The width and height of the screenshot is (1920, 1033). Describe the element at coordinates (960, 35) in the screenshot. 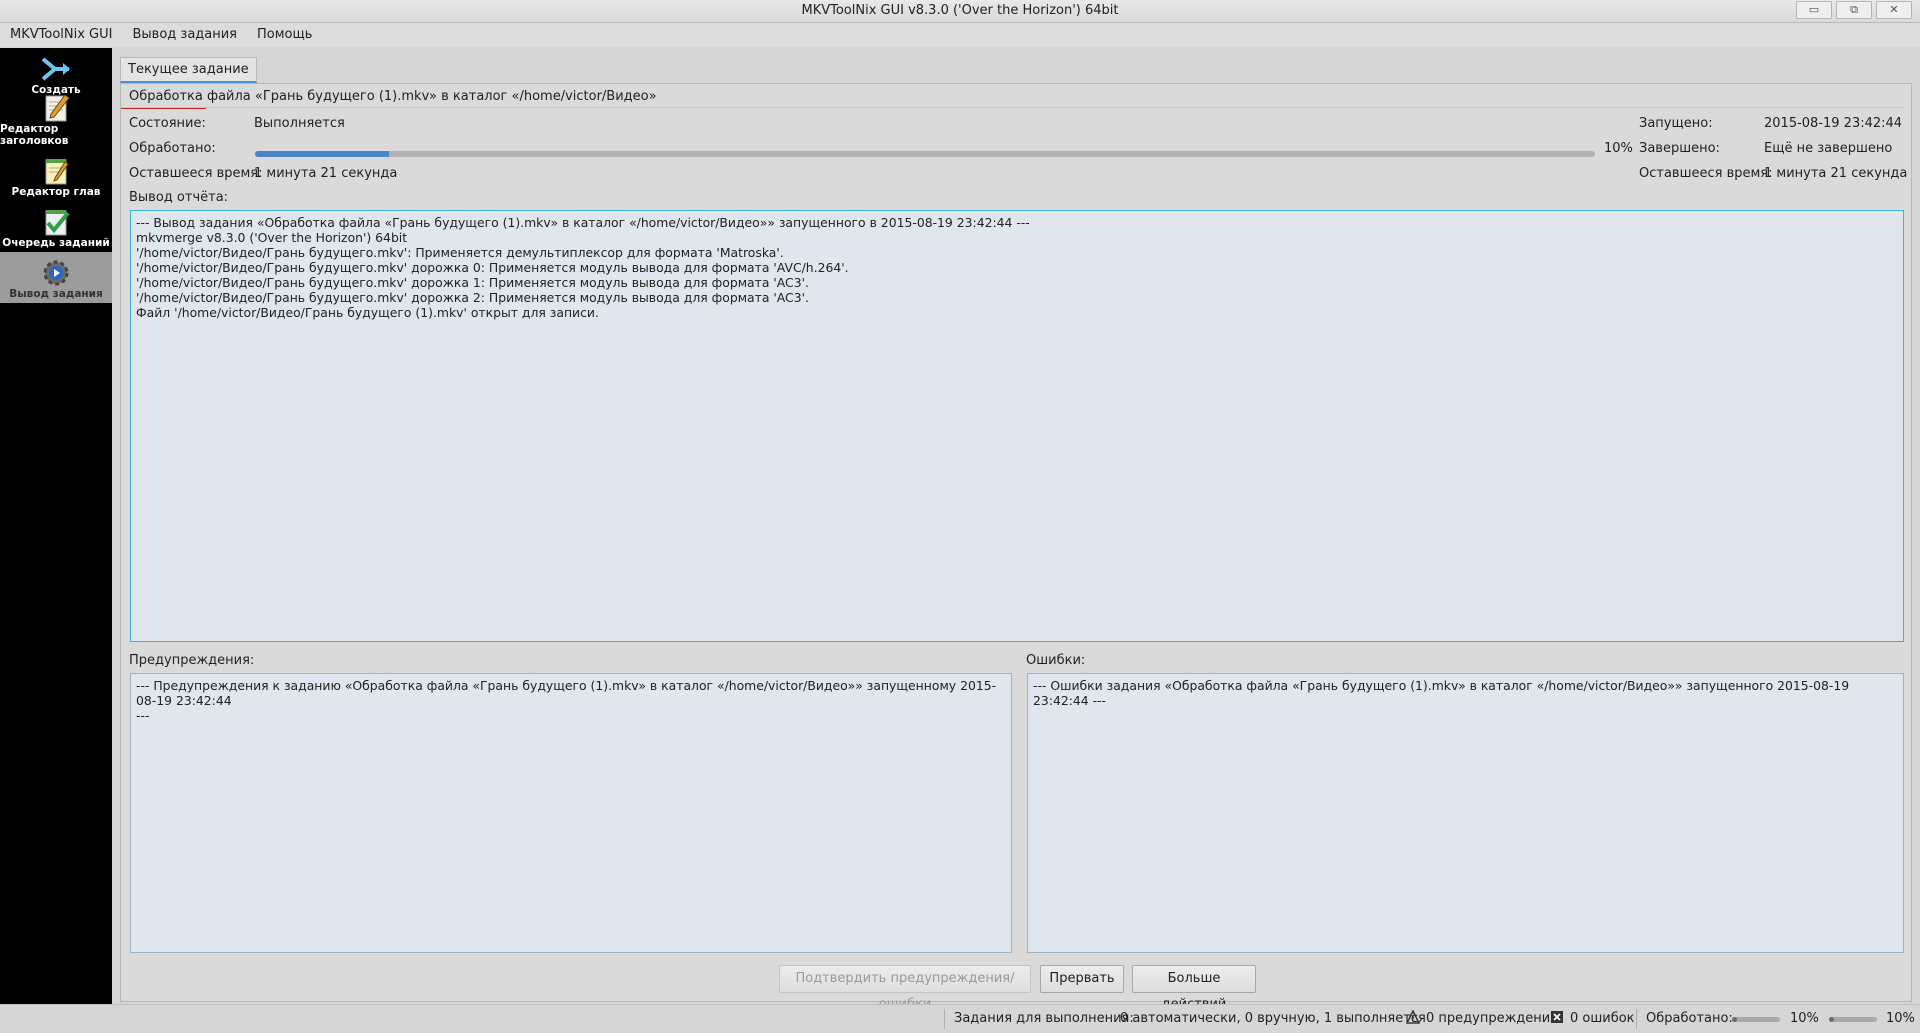

I see `menubar: MKVToolNix GUI Вывод задания Помощь` at that location.